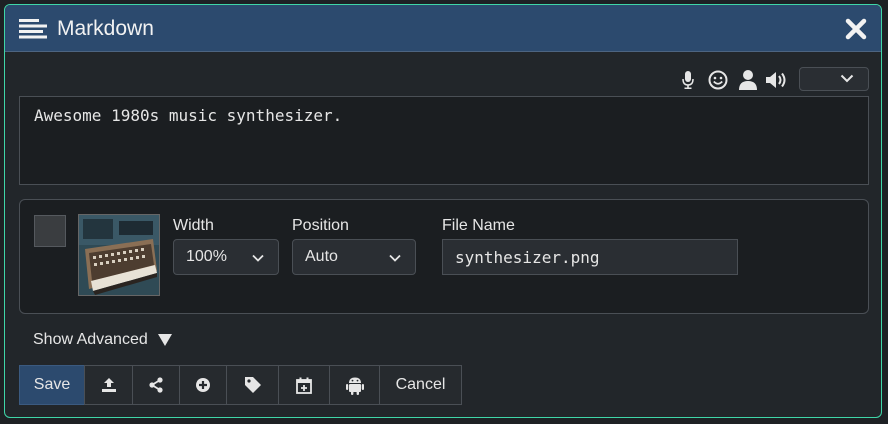 Image resolution: width=888 pixels, height=424 pixels. I want to click on select-image-checkbox, so click(50, 231).